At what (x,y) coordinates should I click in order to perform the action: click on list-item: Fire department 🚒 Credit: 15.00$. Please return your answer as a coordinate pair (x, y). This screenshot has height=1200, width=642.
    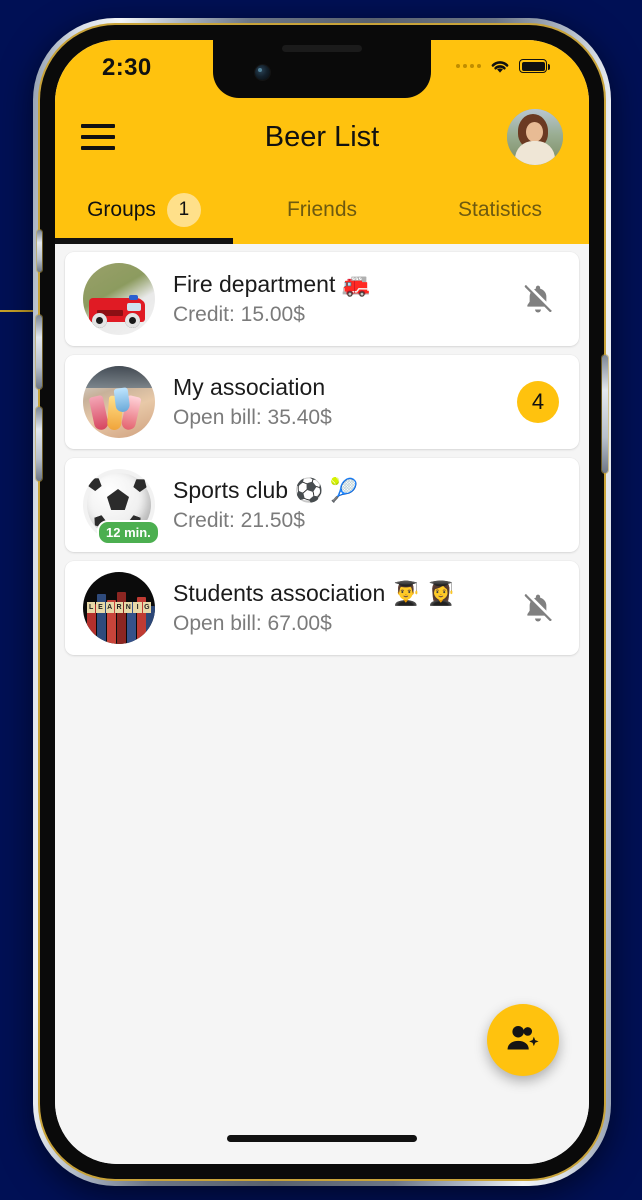
    Looking at the image, I should click on (322, 299).